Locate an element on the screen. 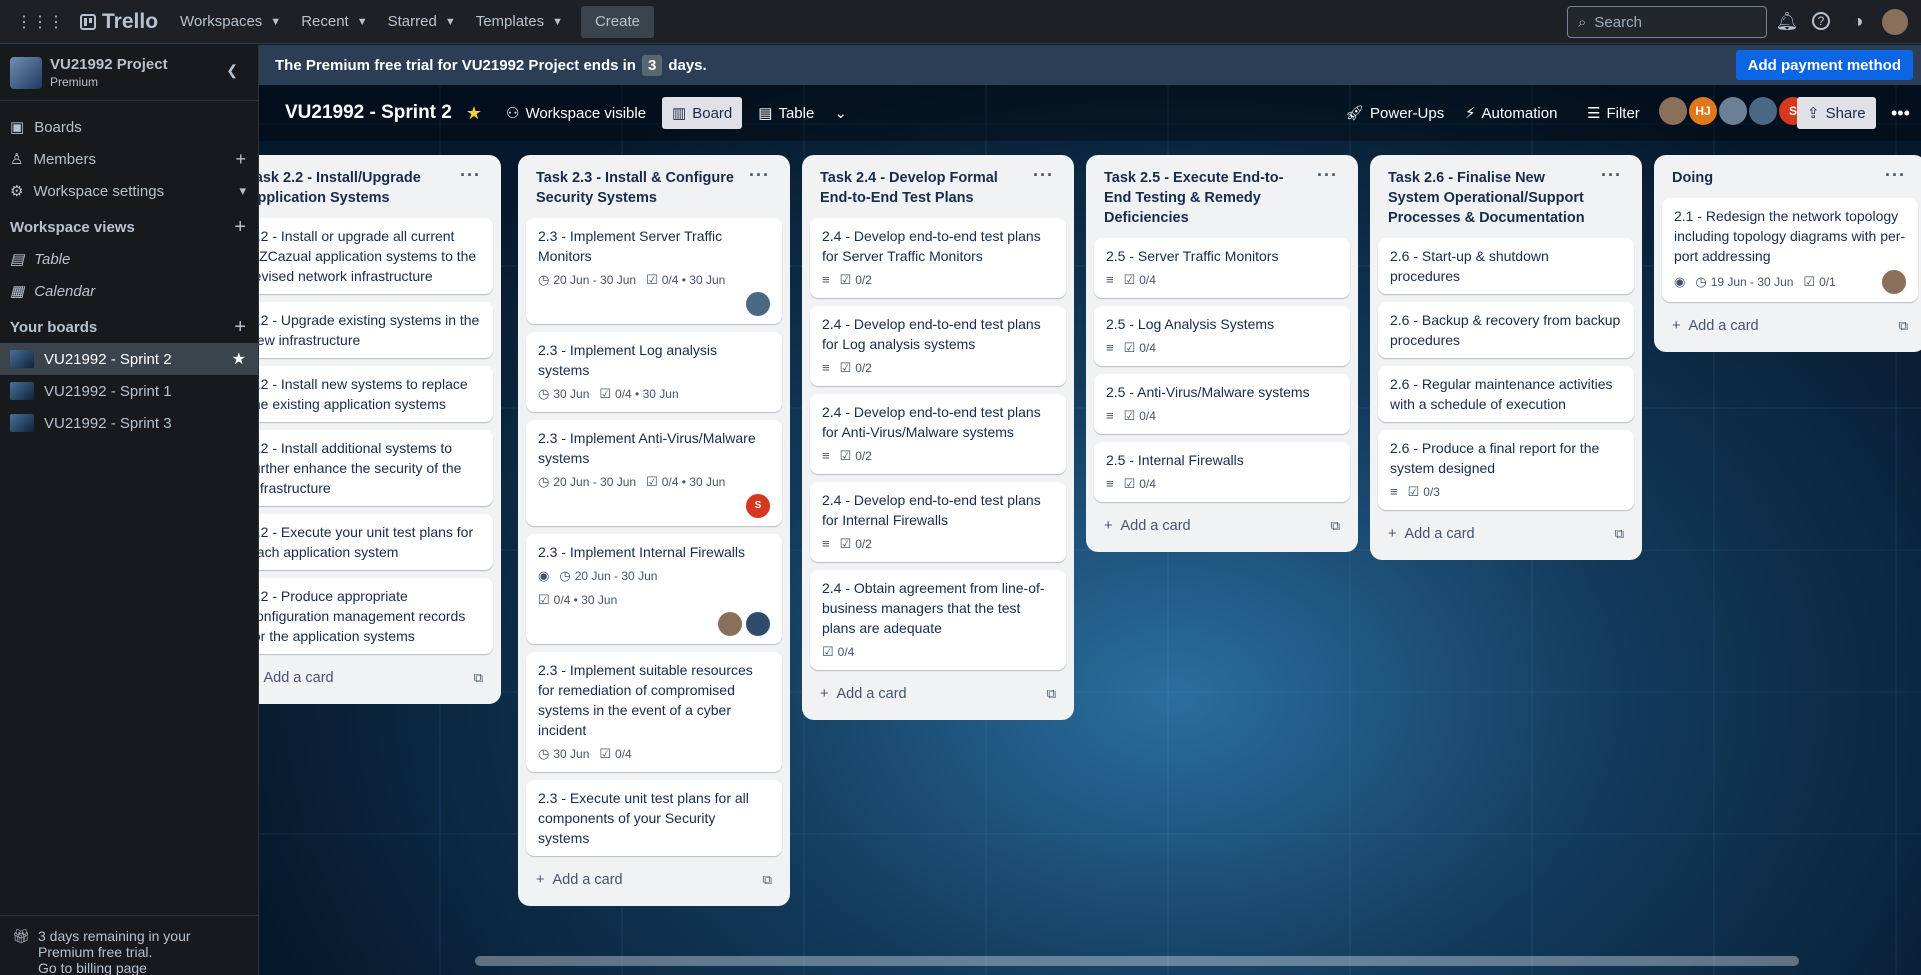  sidebar-board-sprint-2: VU21992 - Sprint 2 ★ is located at coordinates (129, 359).